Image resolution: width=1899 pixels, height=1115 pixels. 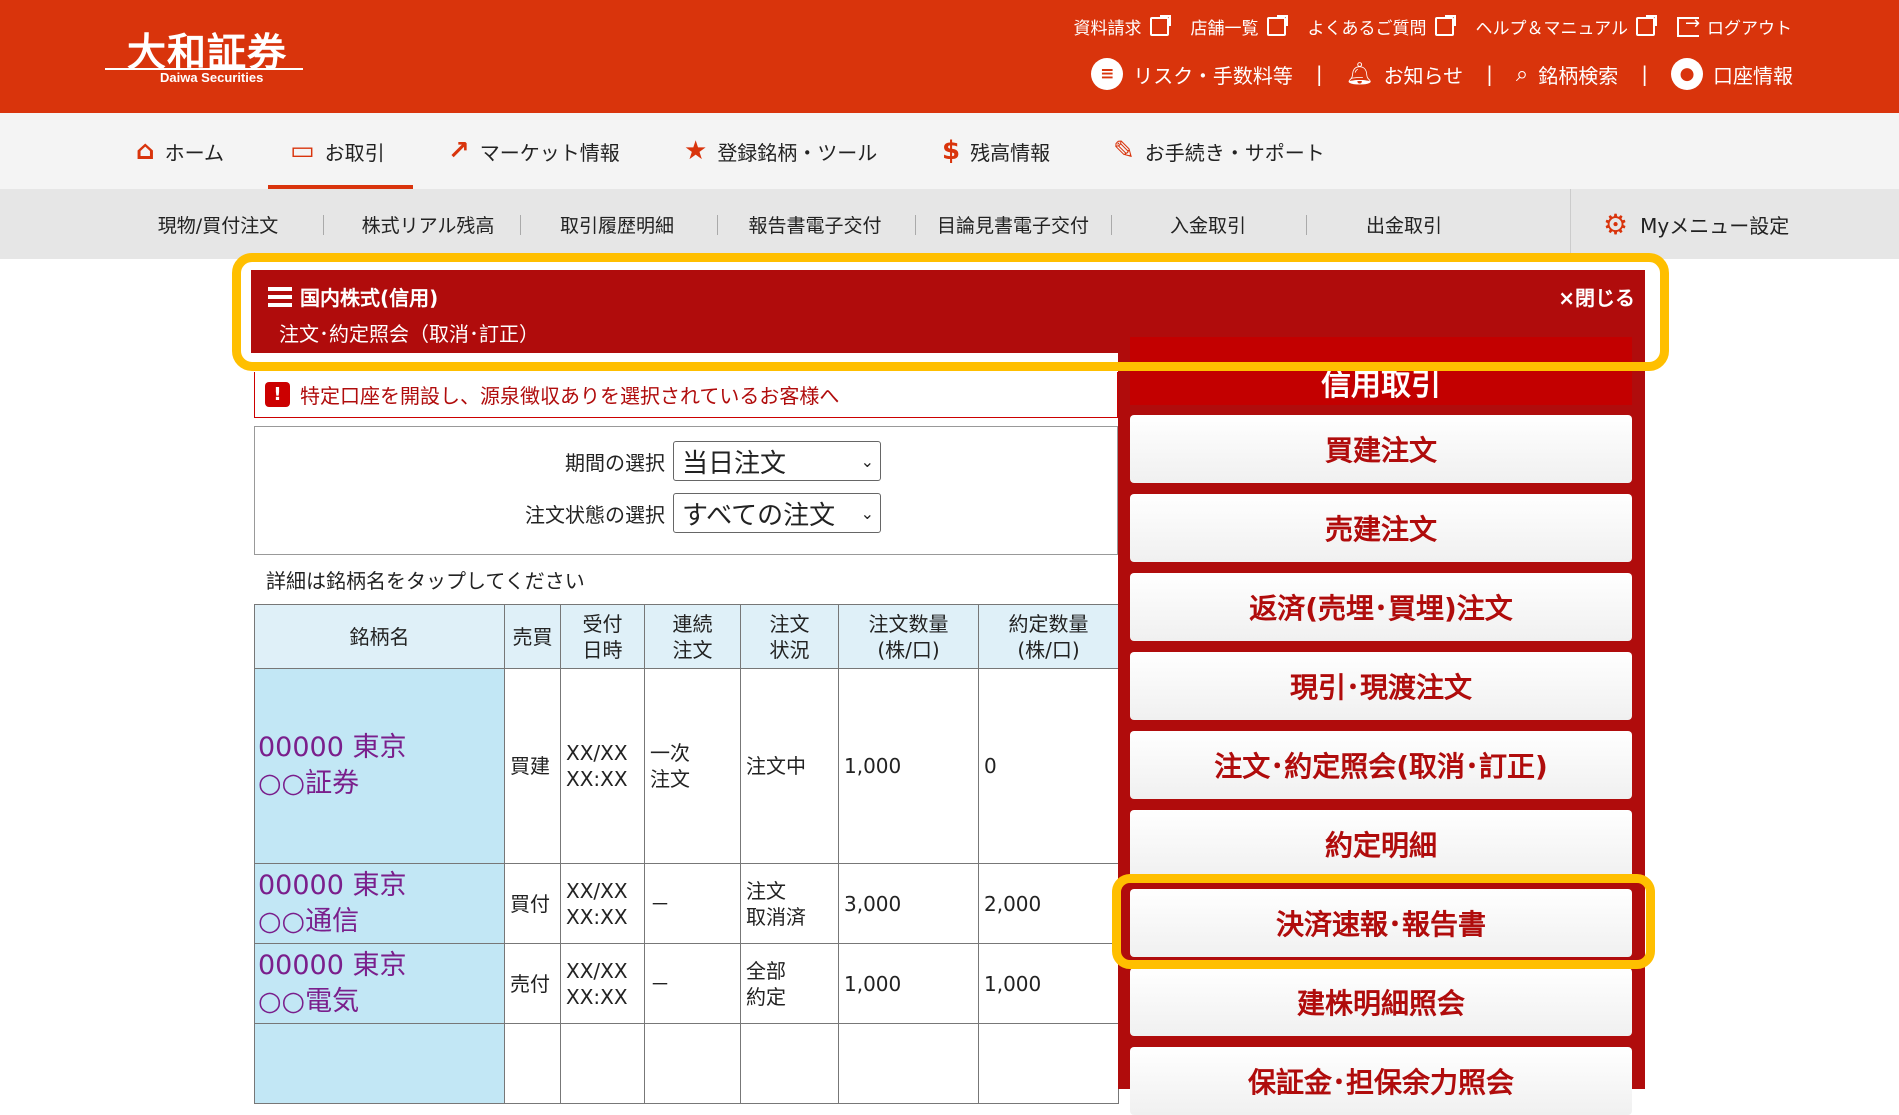 I want to click on monitor-icon: ▭, so click(x=302, y=151).